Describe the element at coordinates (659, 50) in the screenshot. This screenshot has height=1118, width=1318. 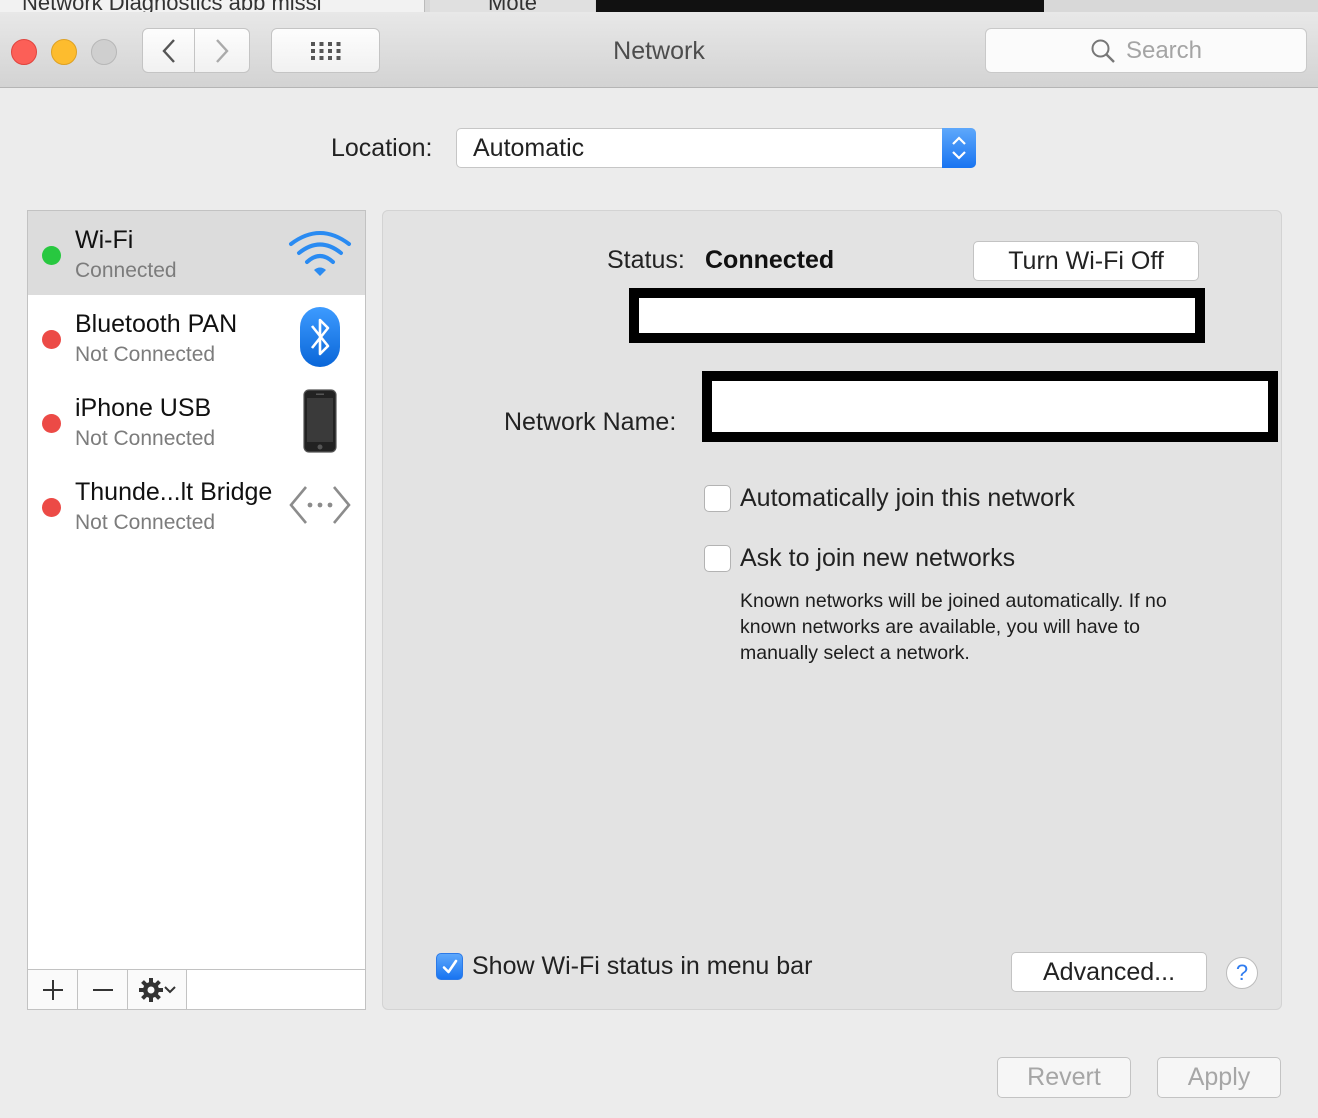
I see `window-toolbar: Network Search` at that location.